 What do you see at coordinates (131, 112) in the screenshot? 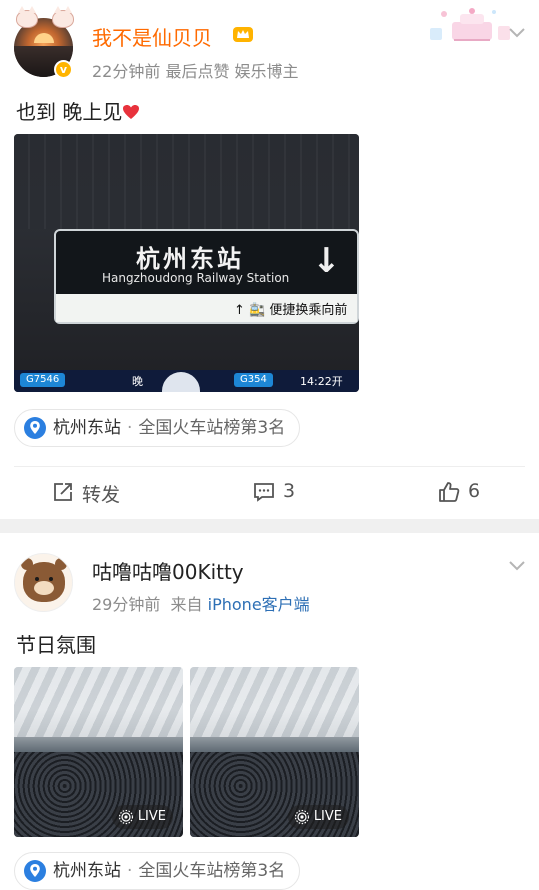
I see `heart-emoji-icon` at bounding box center [131, 112].